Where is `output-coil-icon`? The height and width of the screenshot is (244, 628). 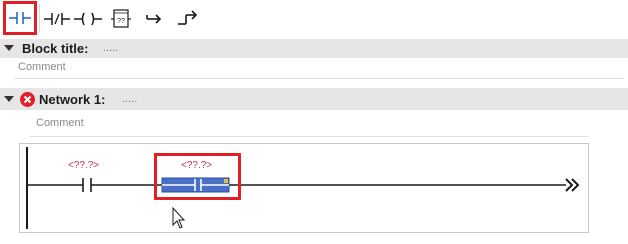 output-coil-icon is located at coordinates (88, 19).